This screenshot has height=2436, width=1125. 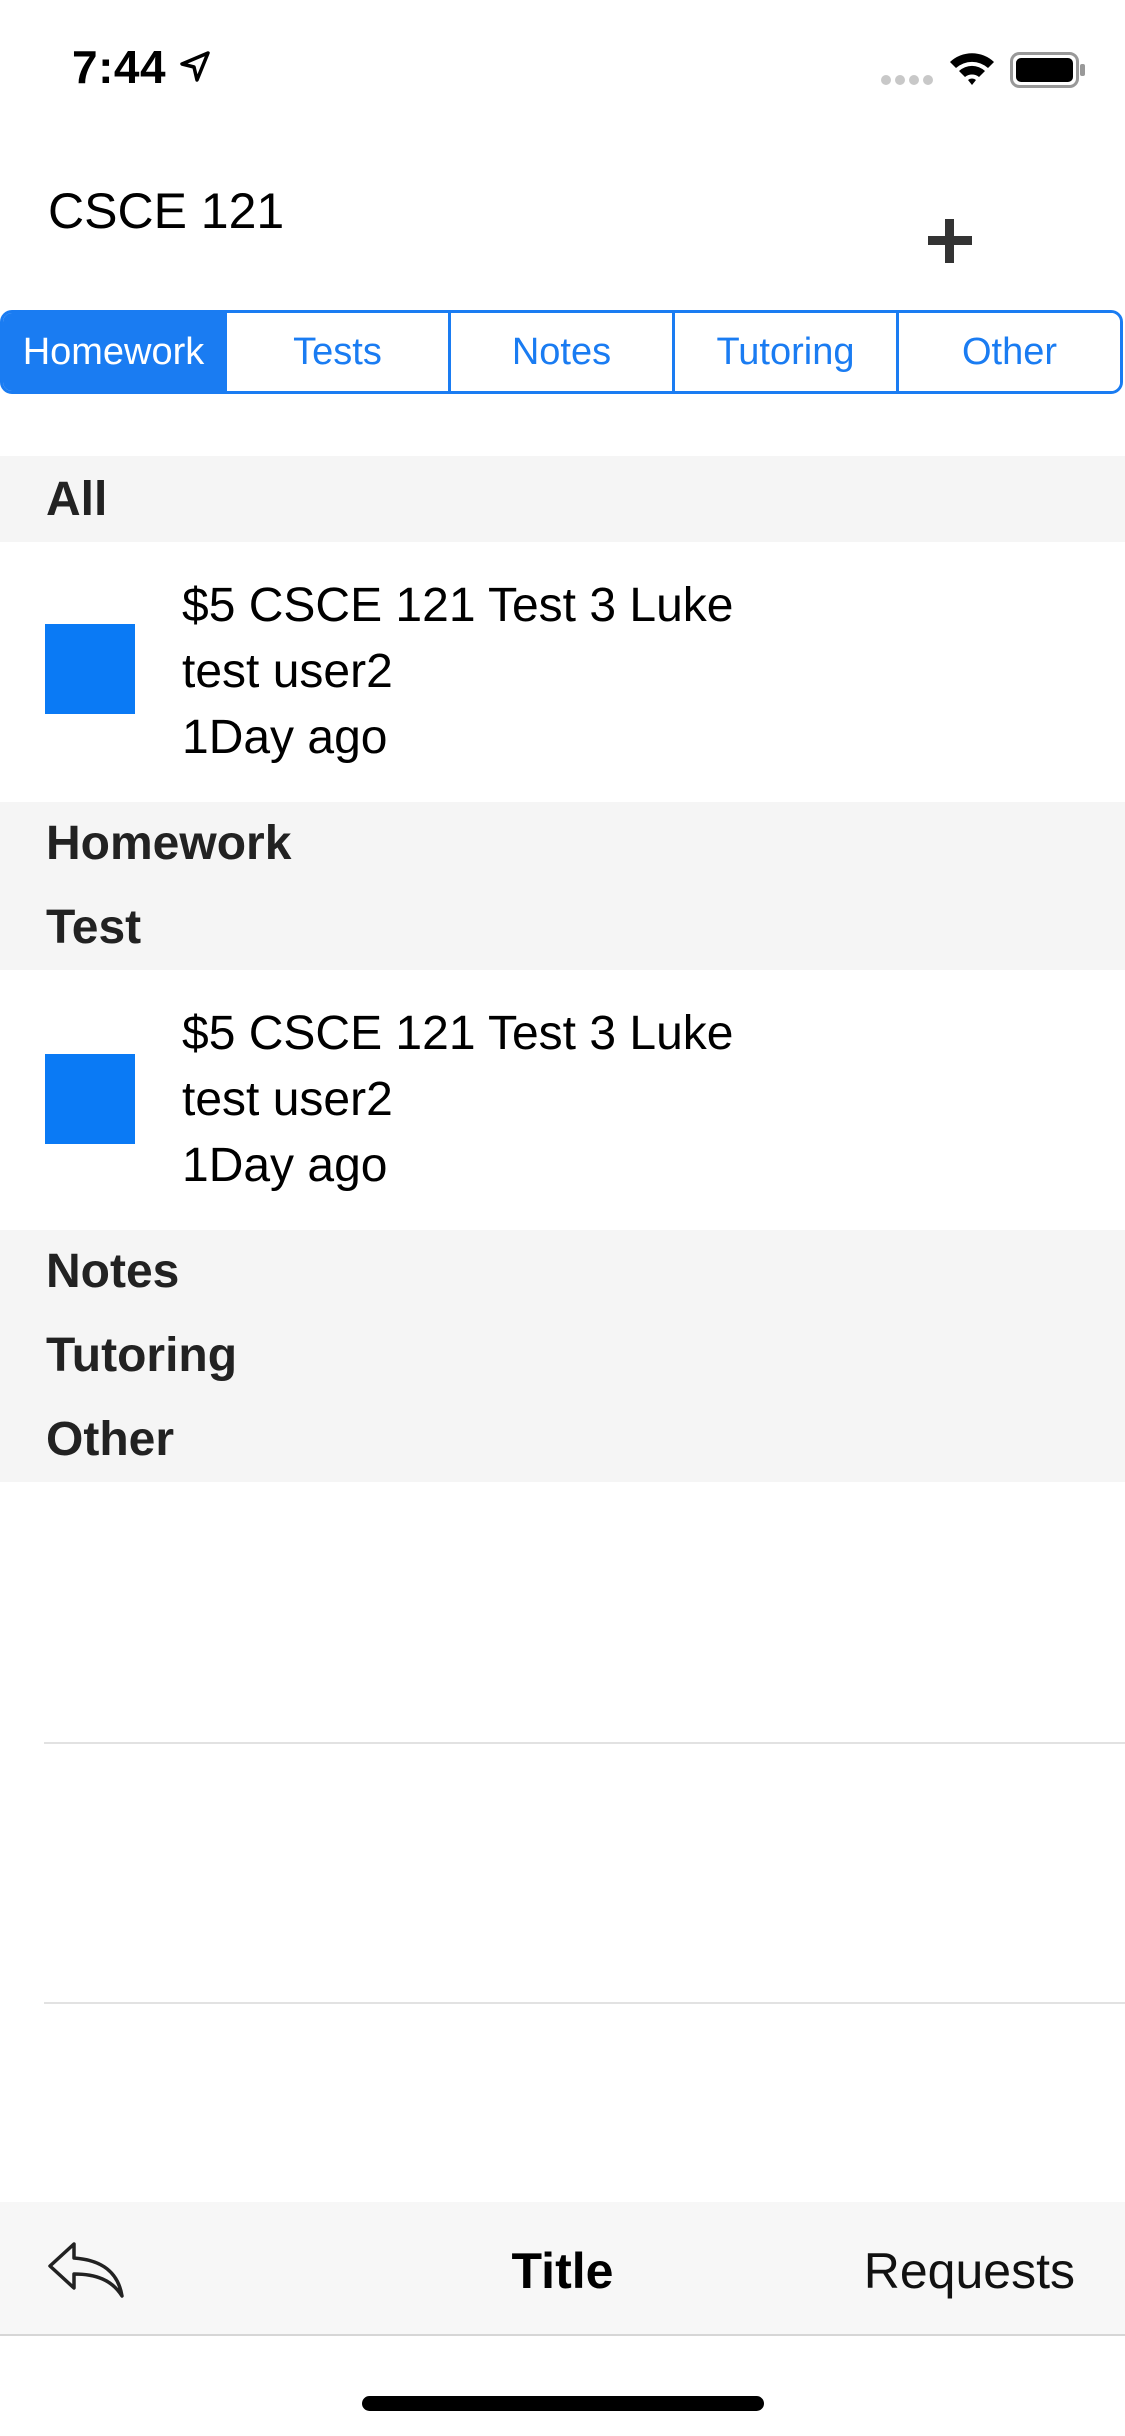 What do you see at coordinates (94, 927) in the screenshot?
I see `section-label-test: Test` at bounding box center [94, 927].